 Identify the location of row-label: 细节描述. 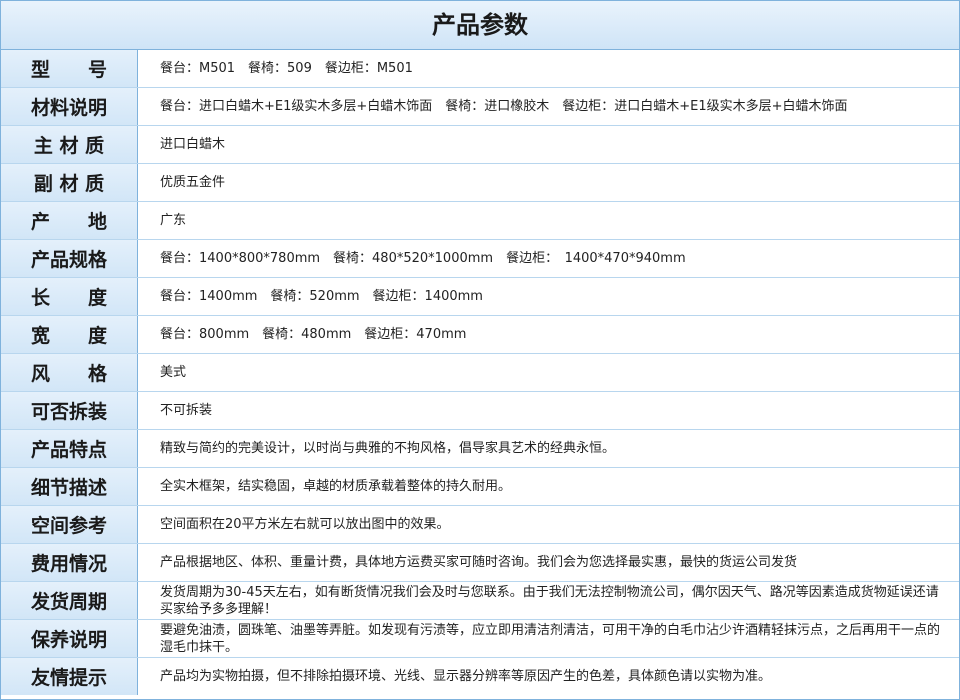
(69, 486).